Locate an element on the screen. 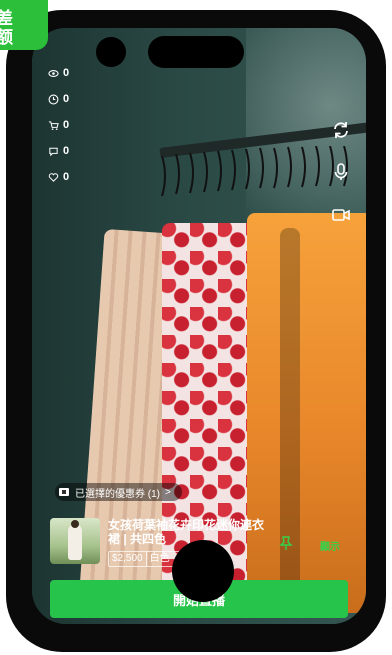 The height and width of the screenshot is (655, 392). duration-stat: 0 is located at coordinates (58, 99).